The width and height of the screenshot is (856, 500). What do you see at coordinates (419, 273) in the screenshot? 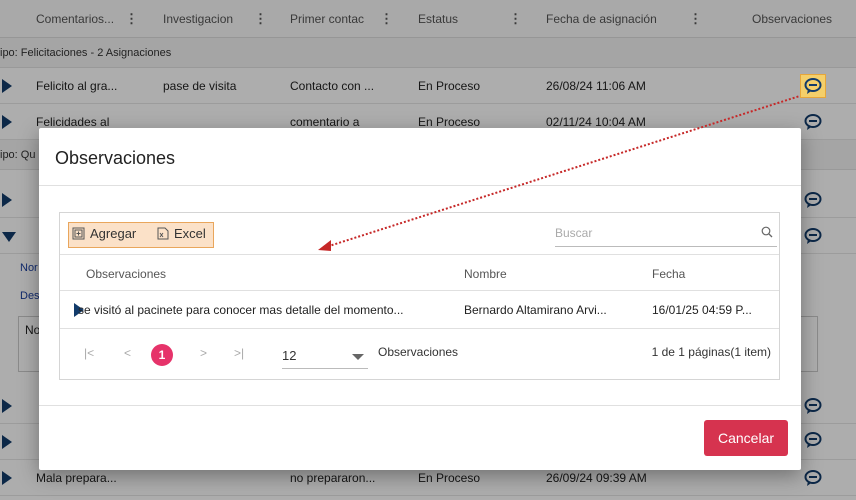
I see `grid-header: Observaciones Nombre Fecha` at bounding box center [419, 273].